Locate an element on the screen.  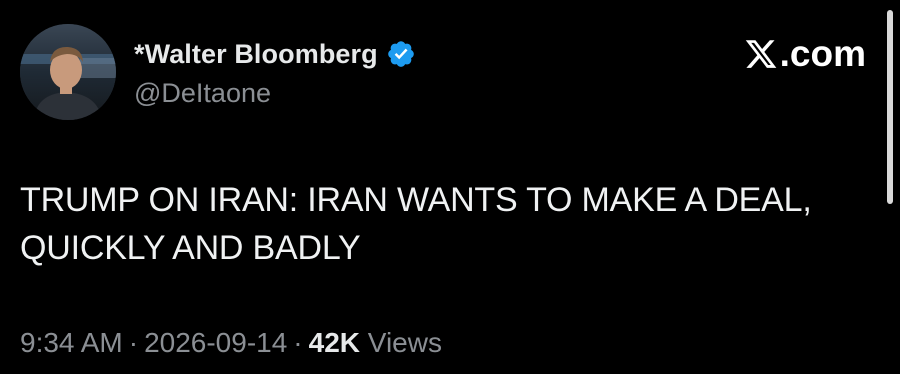
brand-watermark: .com is located at coordinates (805, 54).